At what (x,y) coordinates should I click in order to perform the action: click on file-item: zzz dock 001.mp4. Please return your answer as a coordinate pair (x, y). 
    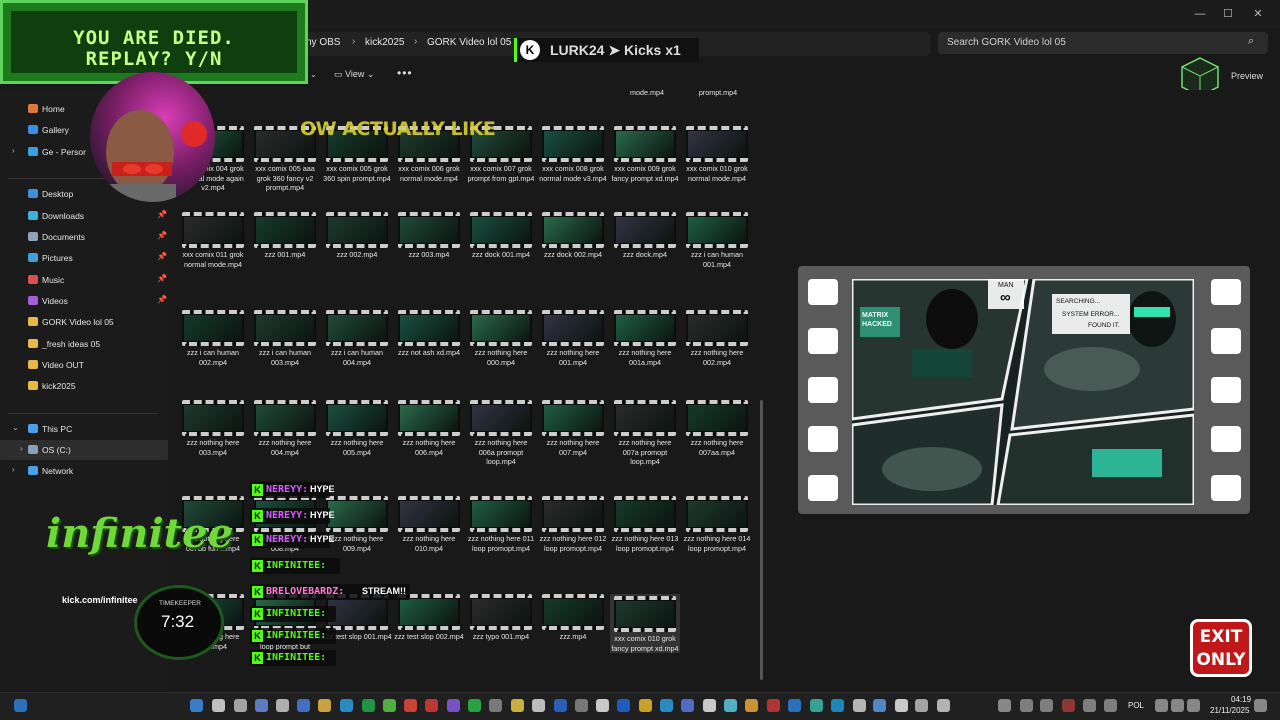
    Looking at the image, I should click on (501, 236).